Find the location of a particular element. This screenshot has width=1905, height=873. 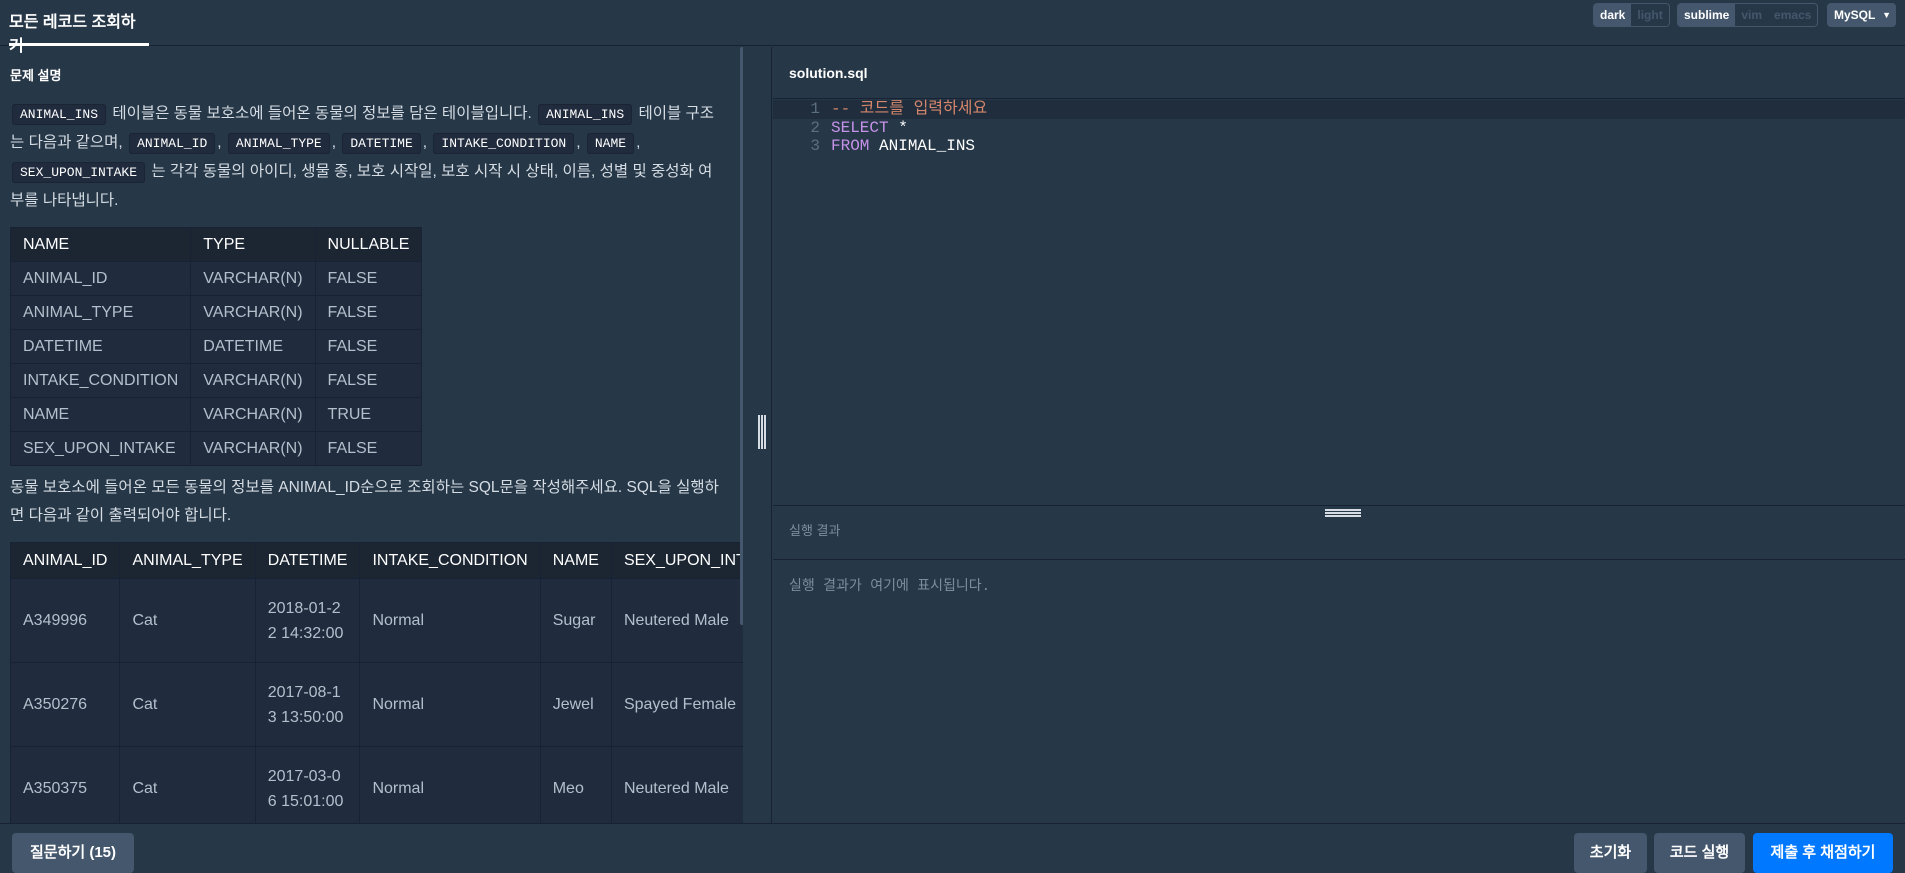

drag-handle-icon is located at coordinates (762, 432).